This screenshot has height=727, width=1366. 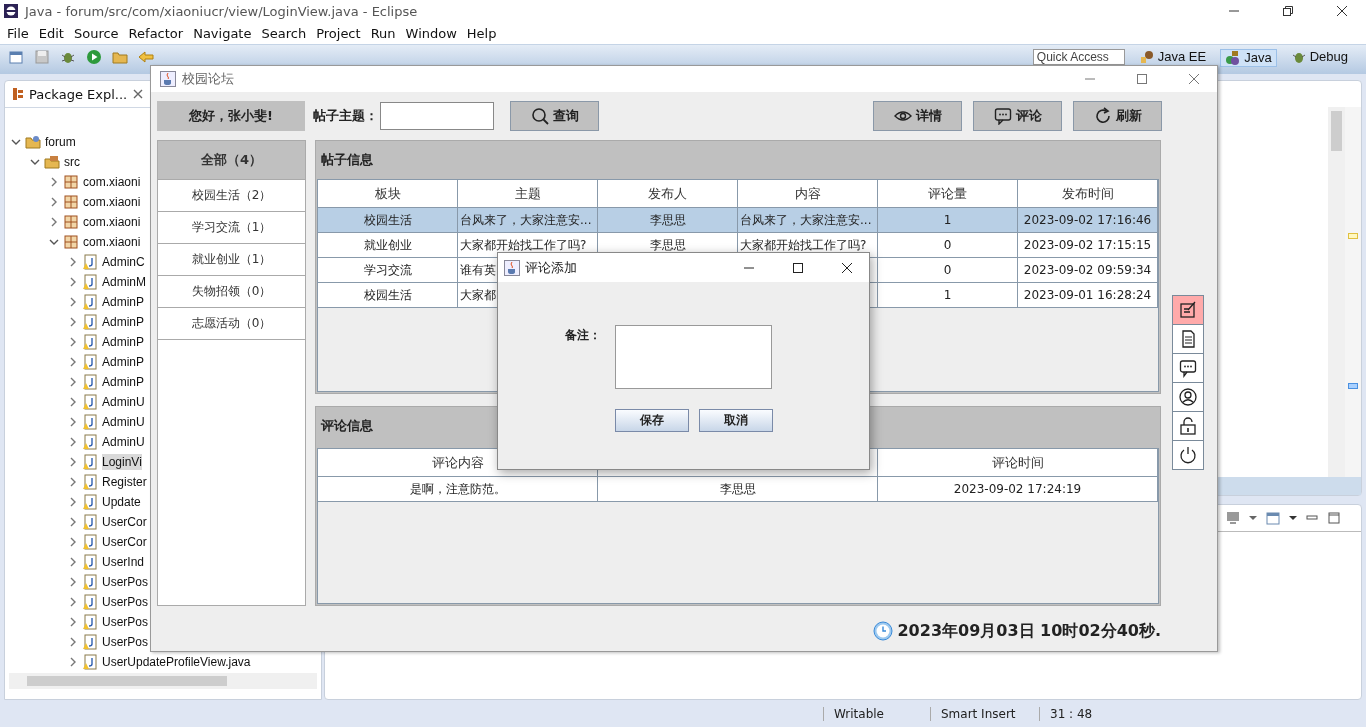 I want to click on section-title: 帖子信息, so click(x=347, y=160).